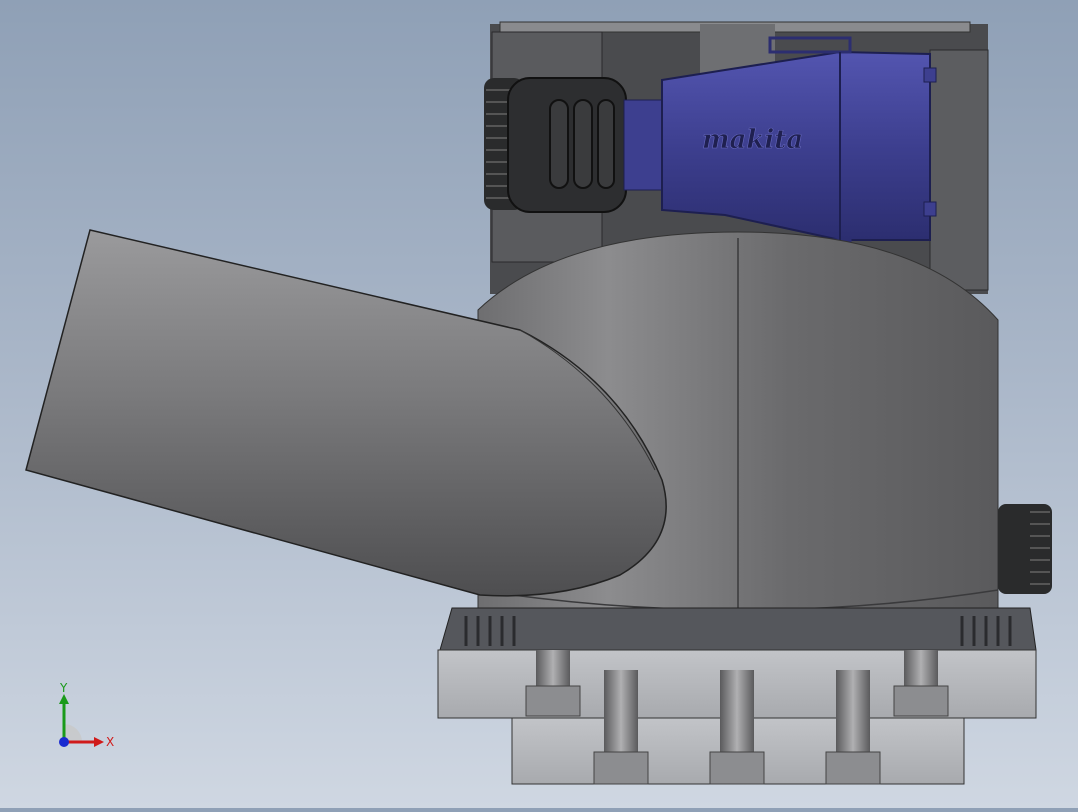 This screenshot has width=1078, height=812. Describe the element at coordinates (63, 688) in the screenshot. I see `y-axis-label: Y` at that location.